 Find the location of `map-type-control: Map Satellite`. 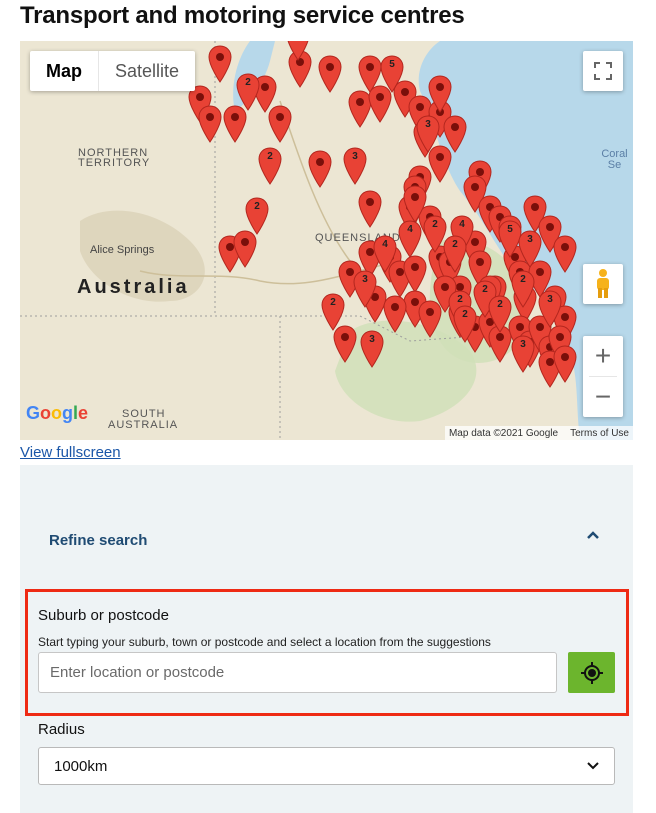

map-type-control: Map Satellite is located at coordinates (113, 71).